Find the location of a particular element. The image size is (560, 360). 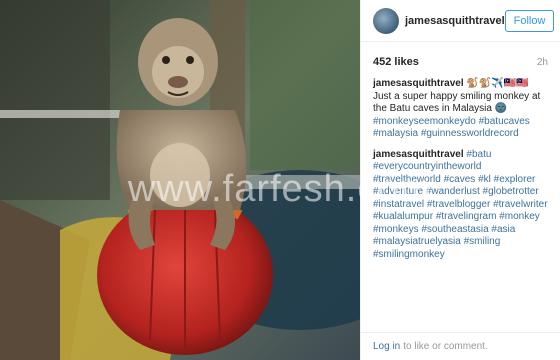

hashtag-link: #malaysia is located at coordinates (395, 133).